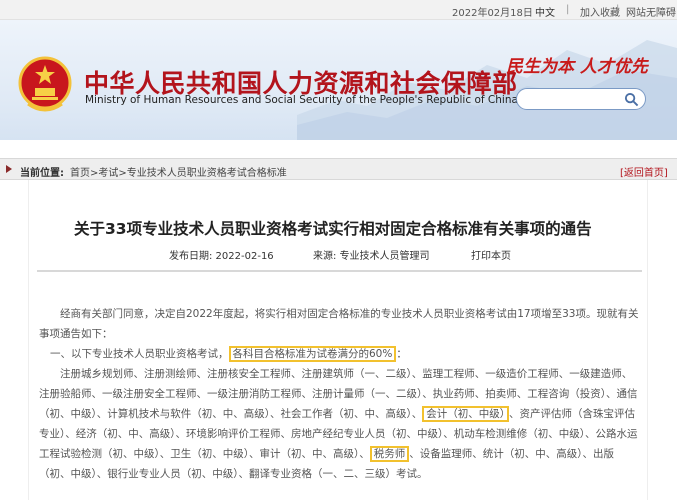 Image resolution: width=677 pixels, height=500 pixels. What do you see at coordinates (221, 256) in the screenshot?
I see `publish-date: 发布日期: 2022-02-16` at bounding box center [221, 256].